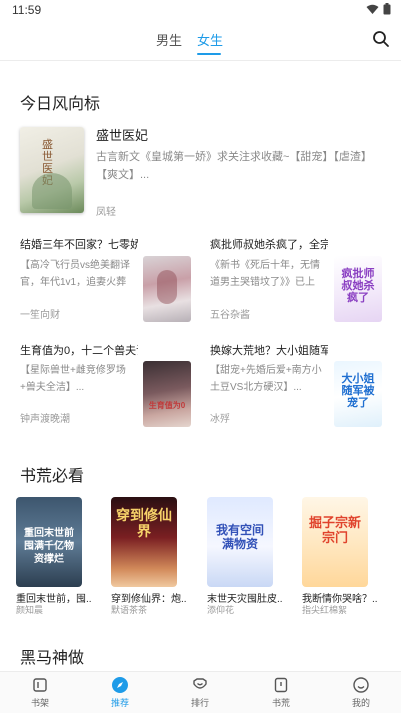 The image size is (401, 713). Describe the element at coordinates (200, 10) in the screenshot. I see `status-bar: 11:59` at that location.